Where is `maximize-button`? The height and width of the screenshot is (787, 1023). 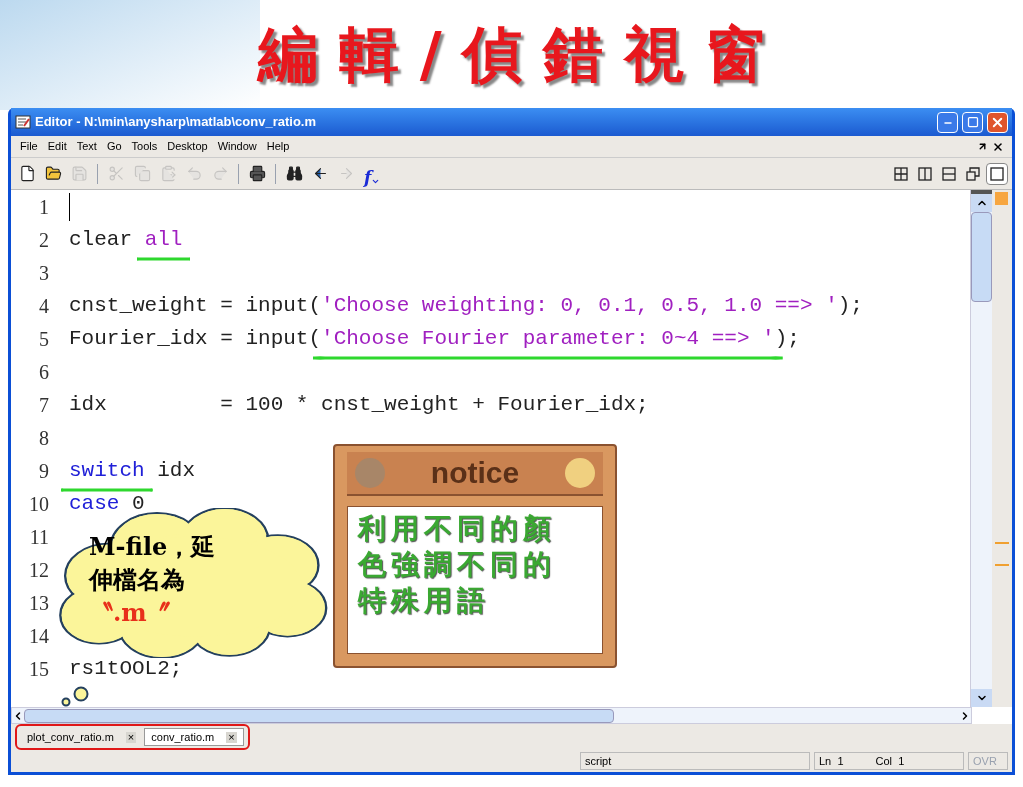 maximize-button is located at coordinates (972, 122).